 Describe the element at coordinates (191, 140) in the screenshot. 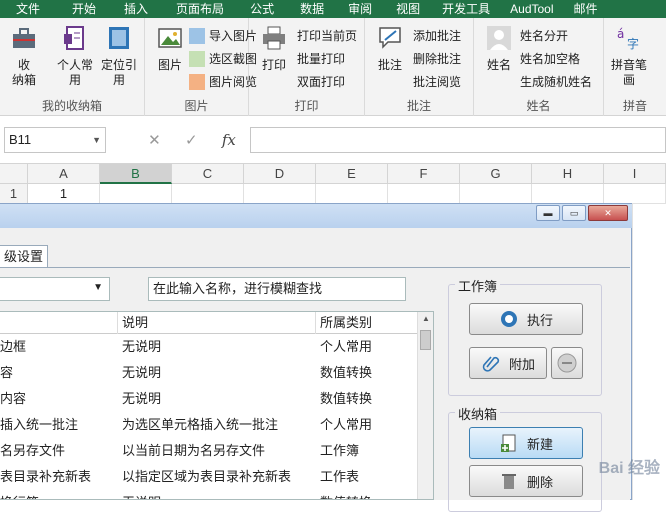

I see `enter-icon: ✓` at that location.